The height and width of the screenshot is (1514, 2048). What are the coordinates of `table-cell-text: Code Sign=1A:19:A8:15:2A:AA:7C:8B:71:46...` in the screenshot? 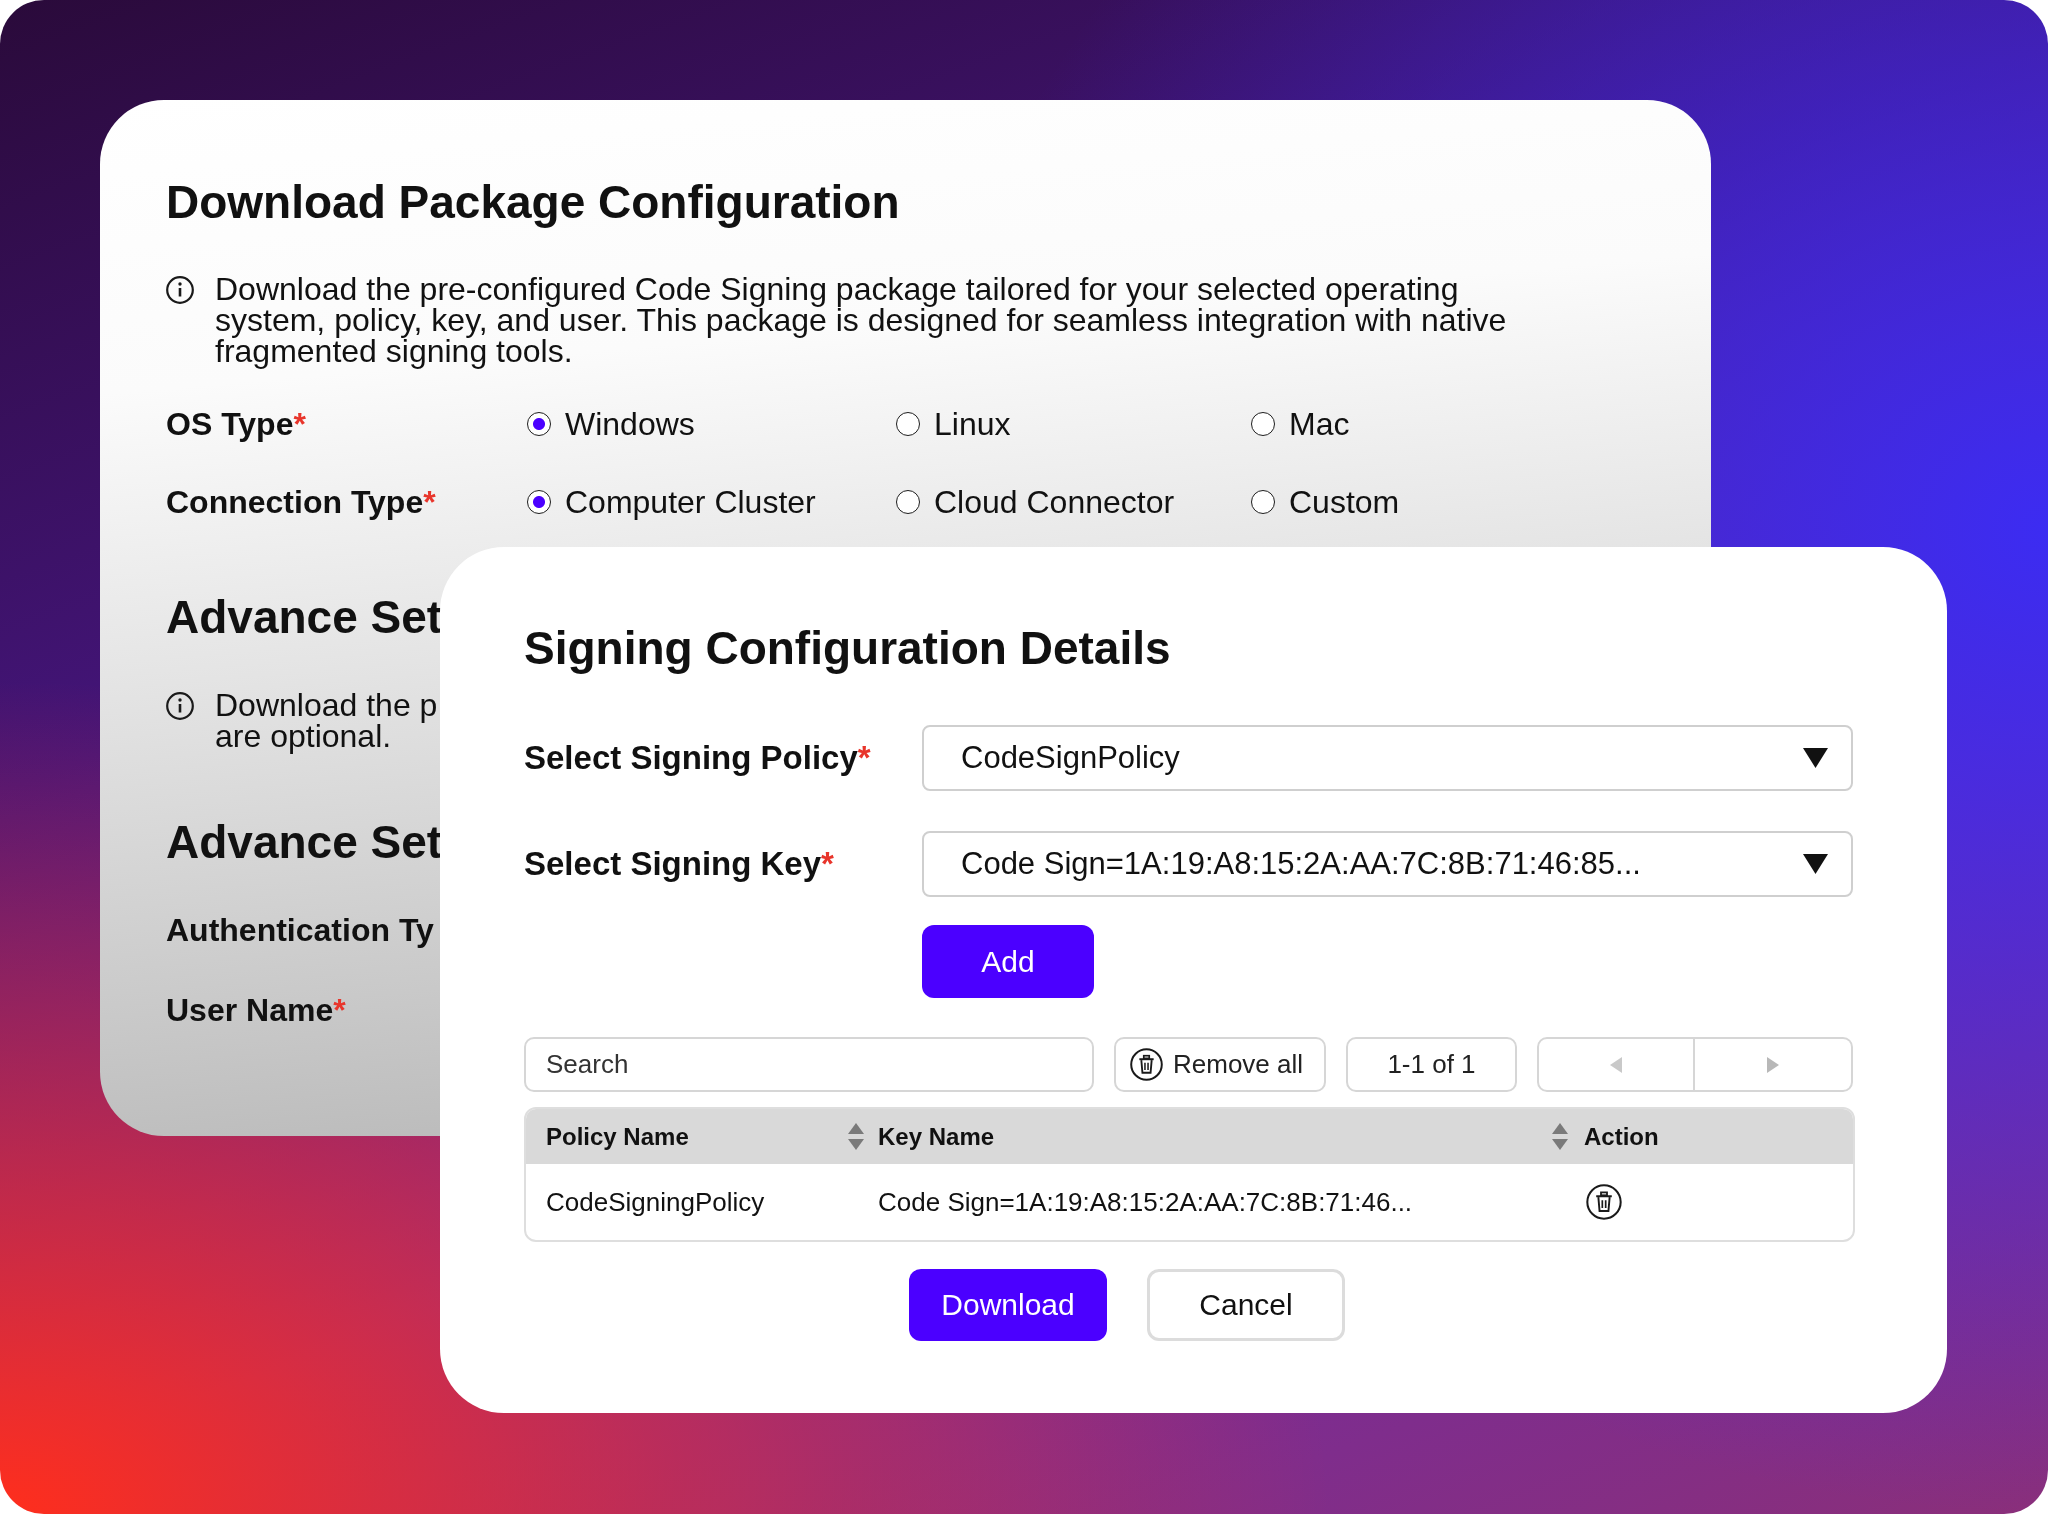 It's located at (1145, 1202).